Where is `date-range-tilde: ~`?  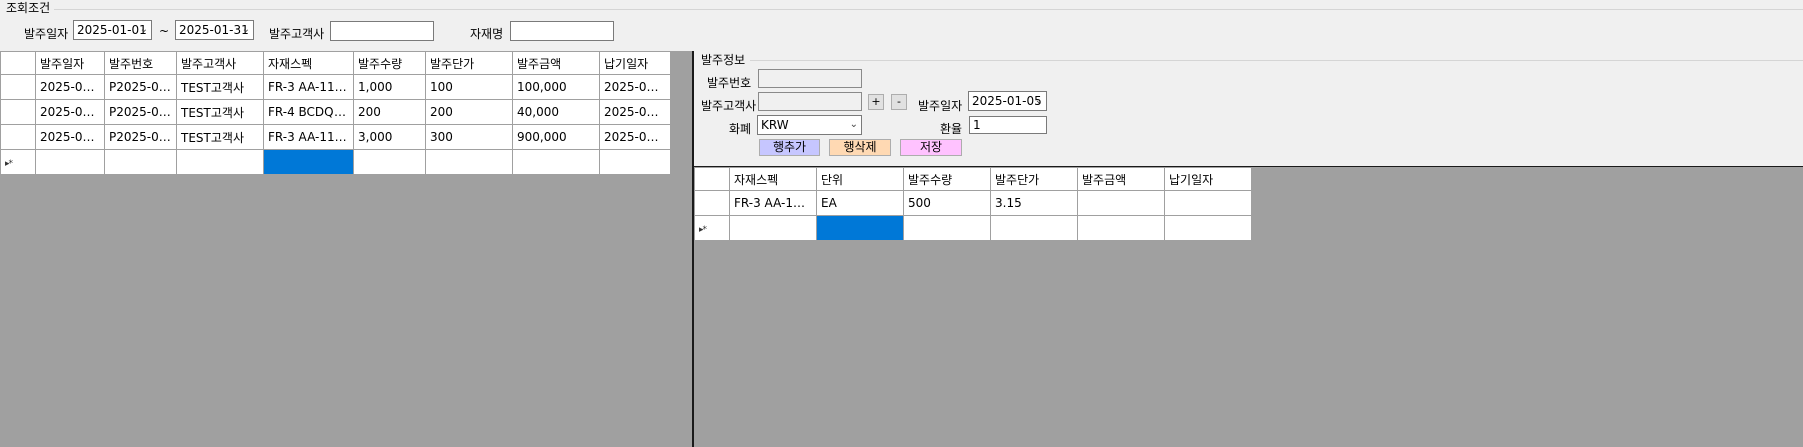 date-range-tilde: ~ is located at coordinates (164, 31).